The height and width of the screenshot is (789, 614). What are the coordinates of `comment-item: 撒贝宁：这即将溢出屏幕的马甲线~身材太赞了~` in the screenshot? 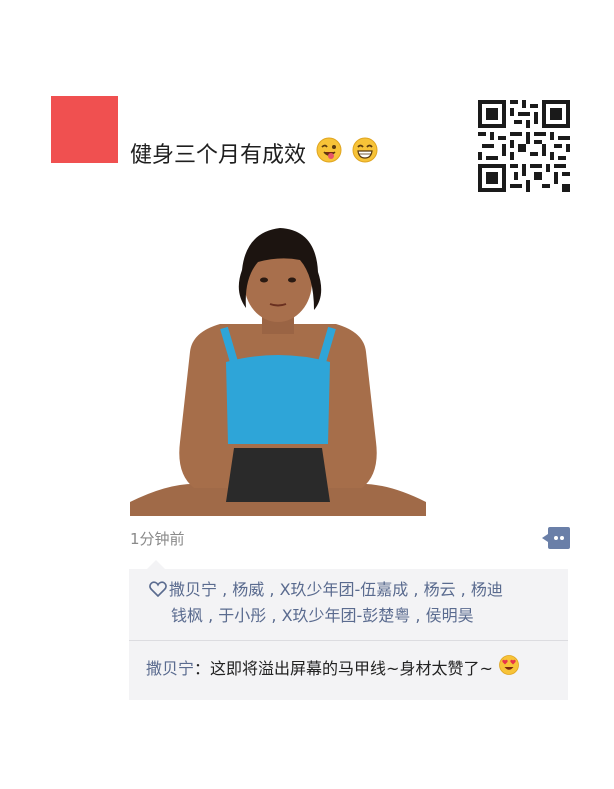 It's located at (353, 669).